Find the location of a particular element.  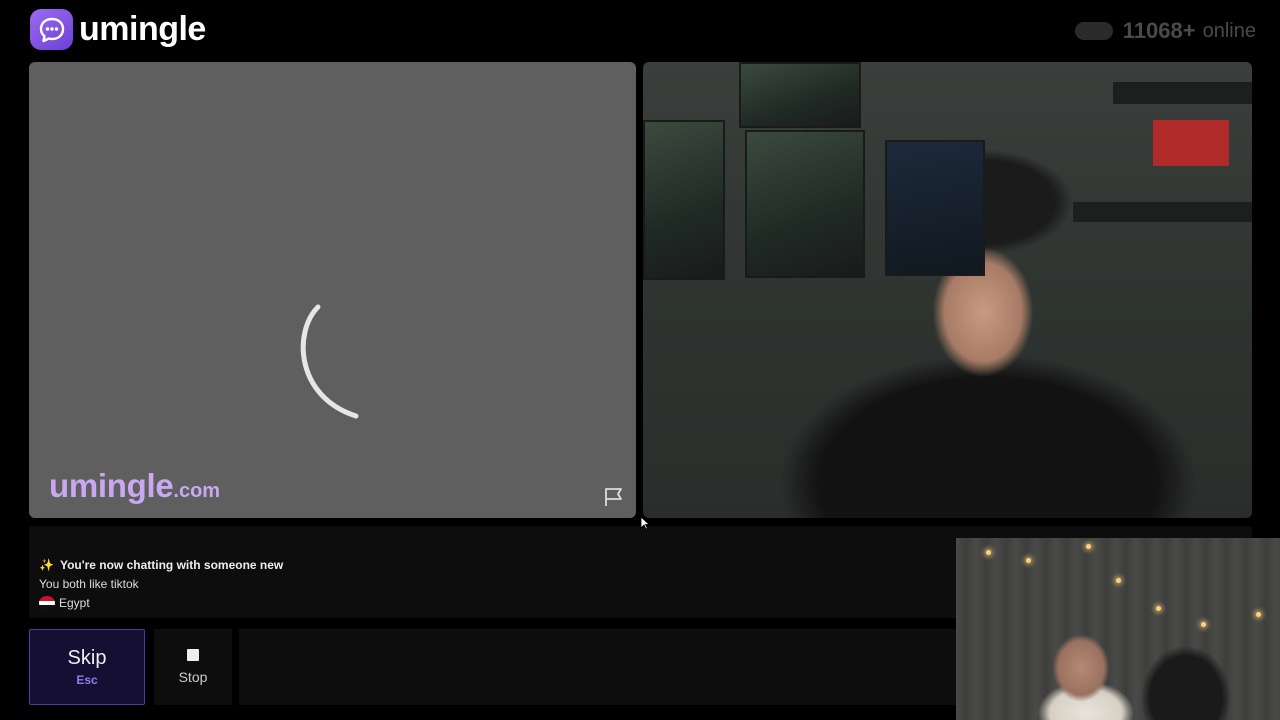

stop-button: Stop is located at coordinates (193, 667).